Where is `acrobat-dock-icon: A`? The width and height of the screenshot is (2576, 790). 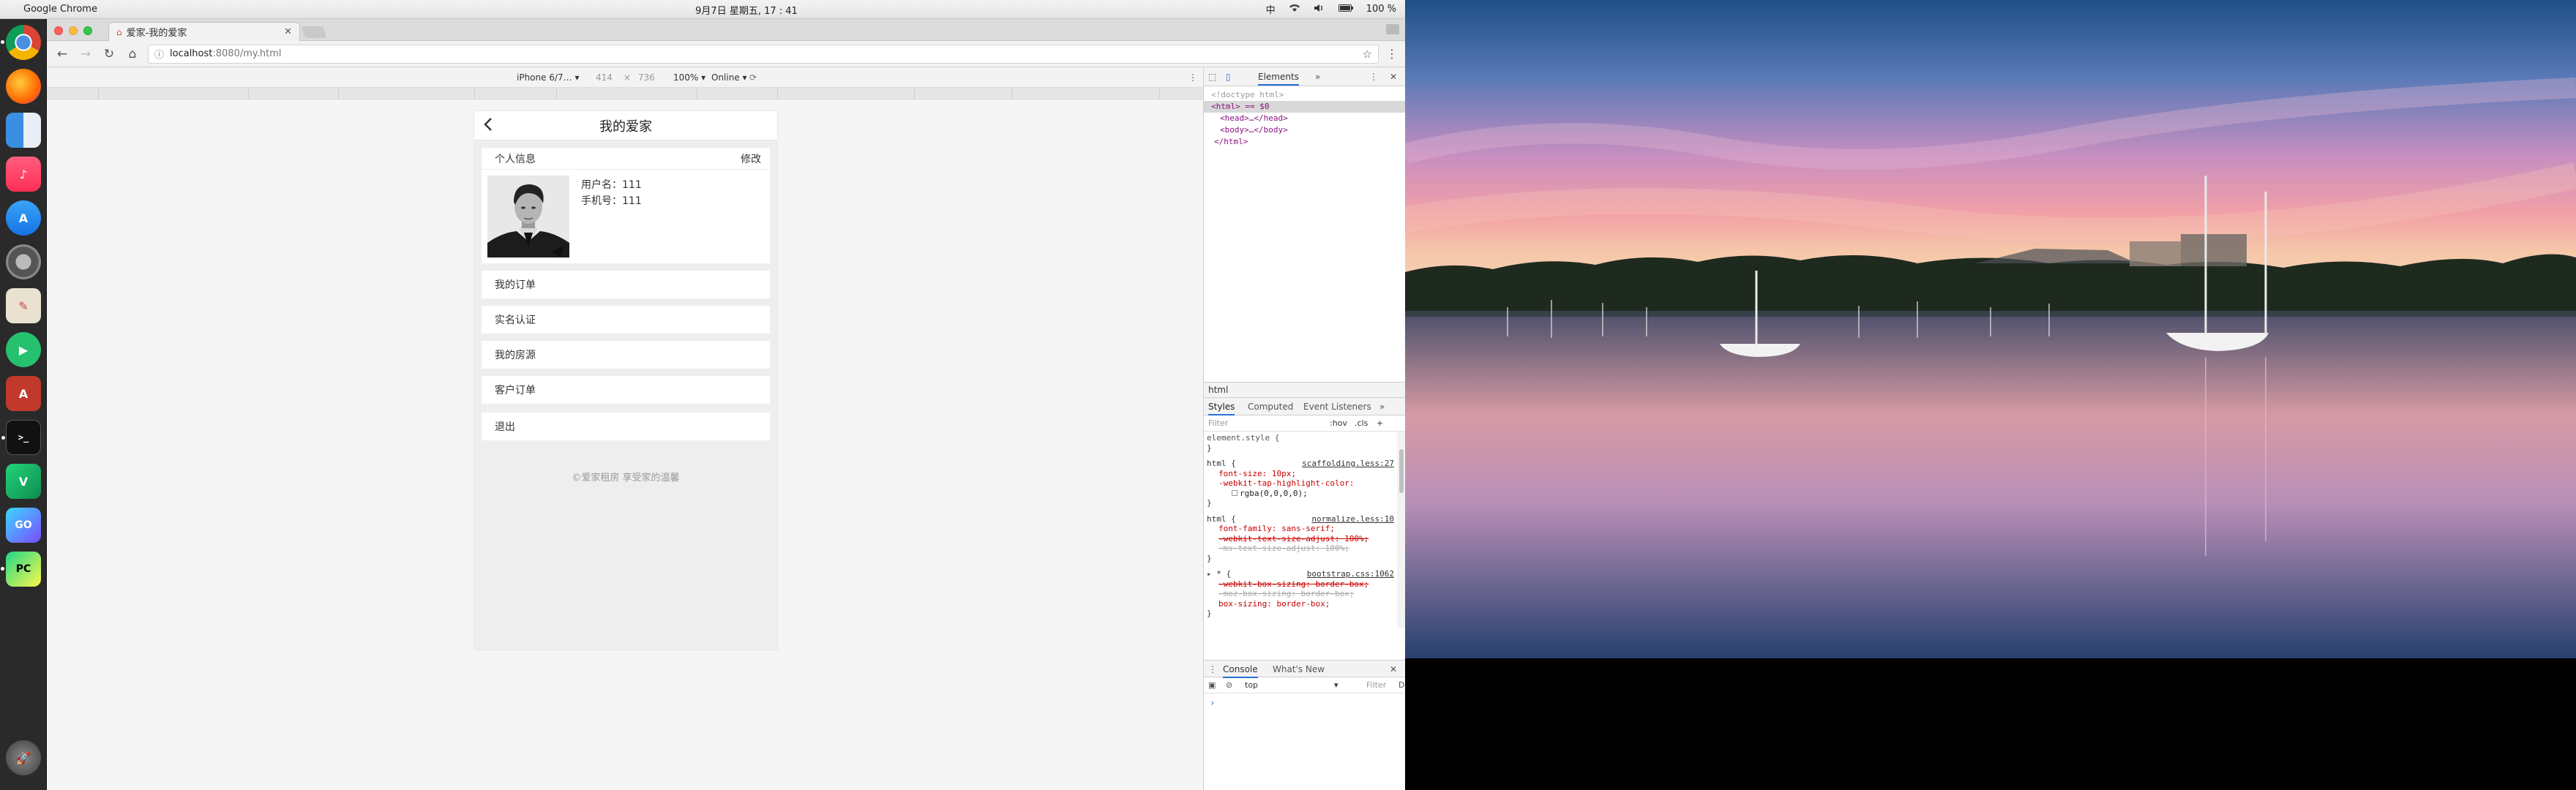 acrobat-dock-icon: A is located at coordinates (23, 393).